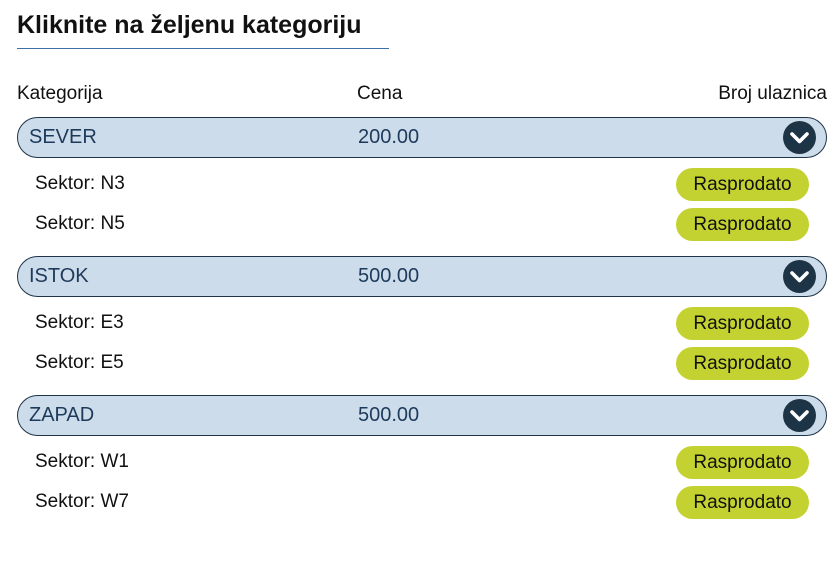  What do you see at coordinates (79, 322) in the screenshot?
I see `sector-label: Sektor: E3` at bounding box center [79, 322].